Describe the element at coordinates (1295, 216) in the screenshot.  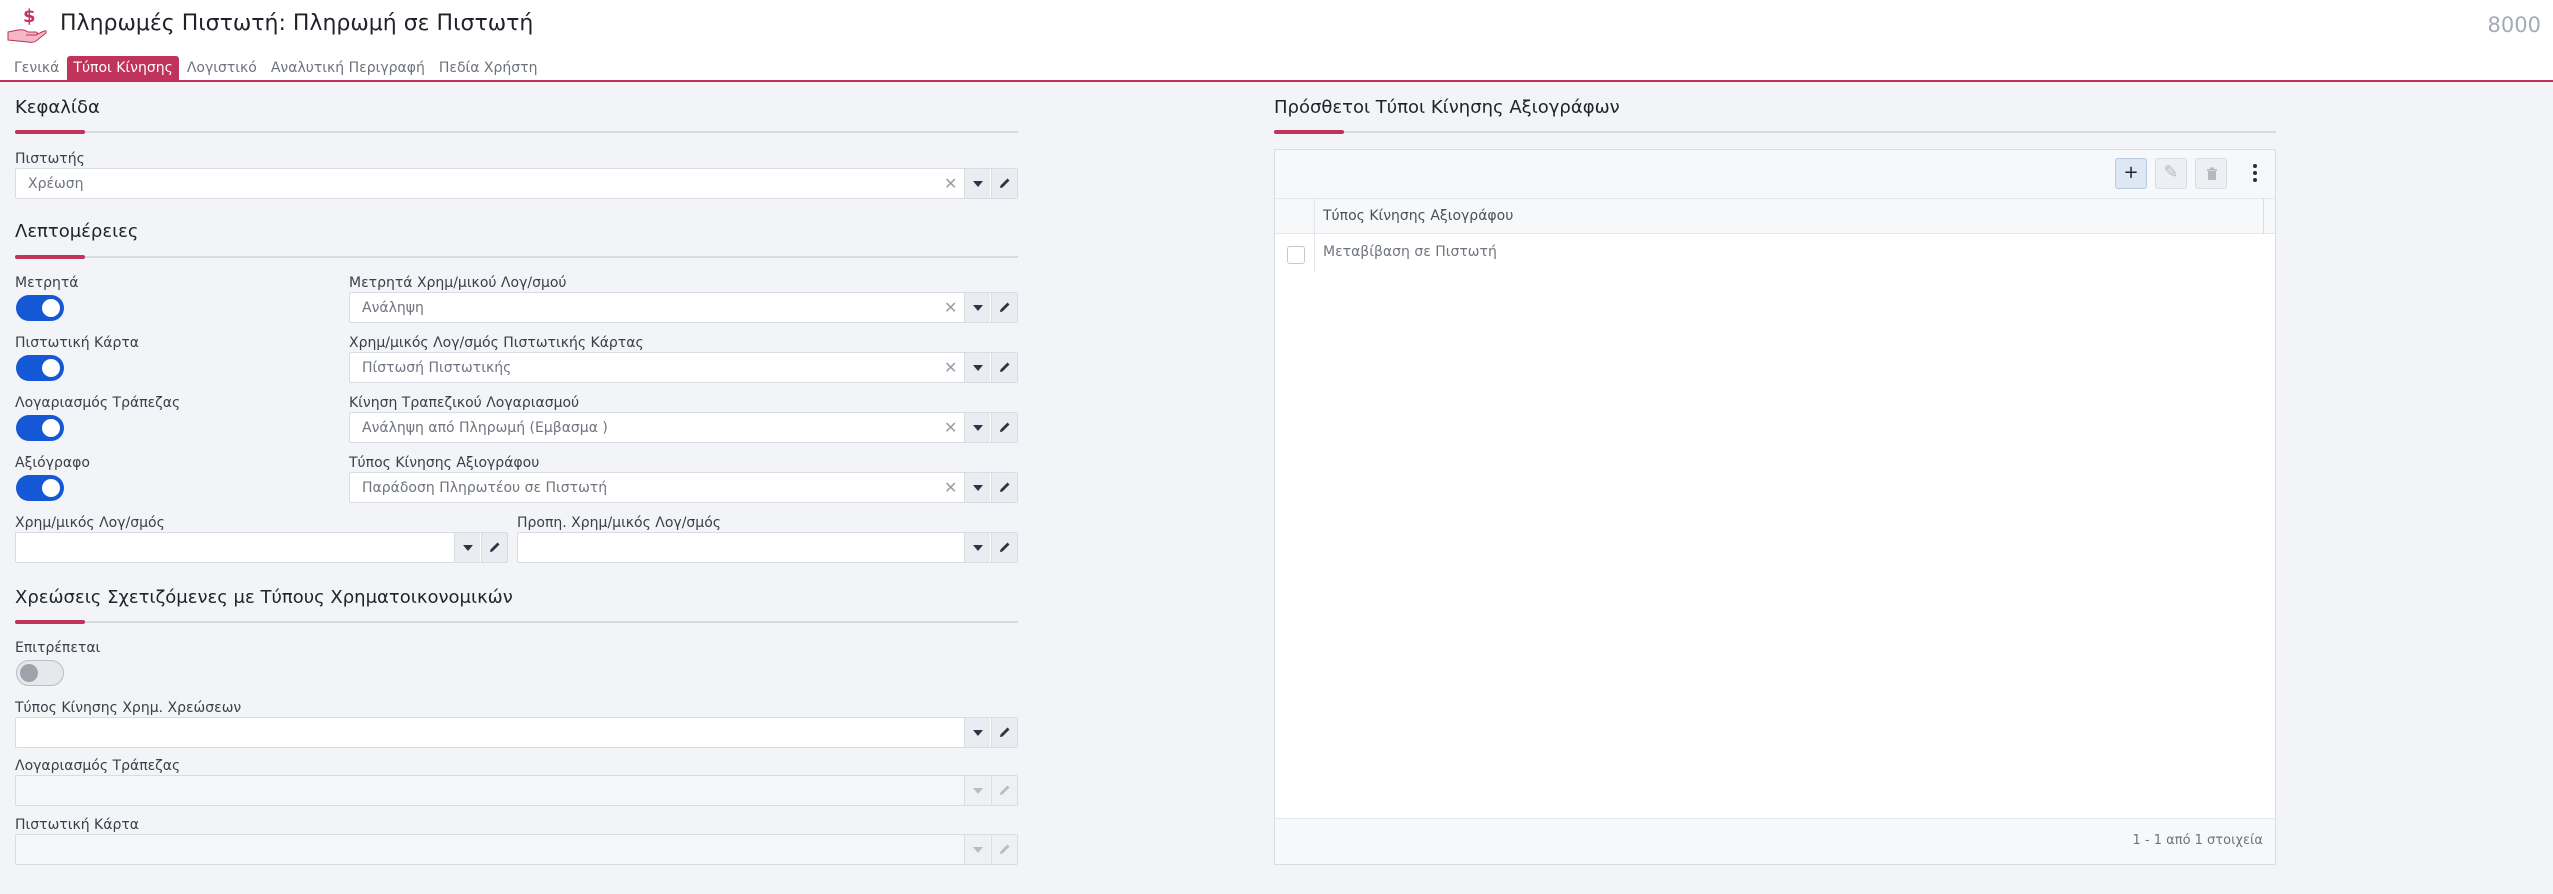
I see `select-column-header` at that location.